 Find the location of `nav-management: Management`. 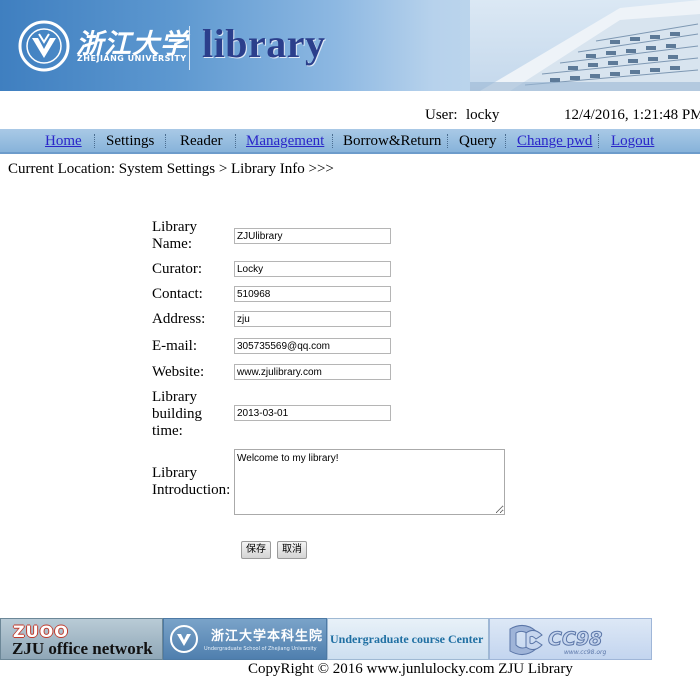

nav-management: Management is located at coordinates (285, 141).